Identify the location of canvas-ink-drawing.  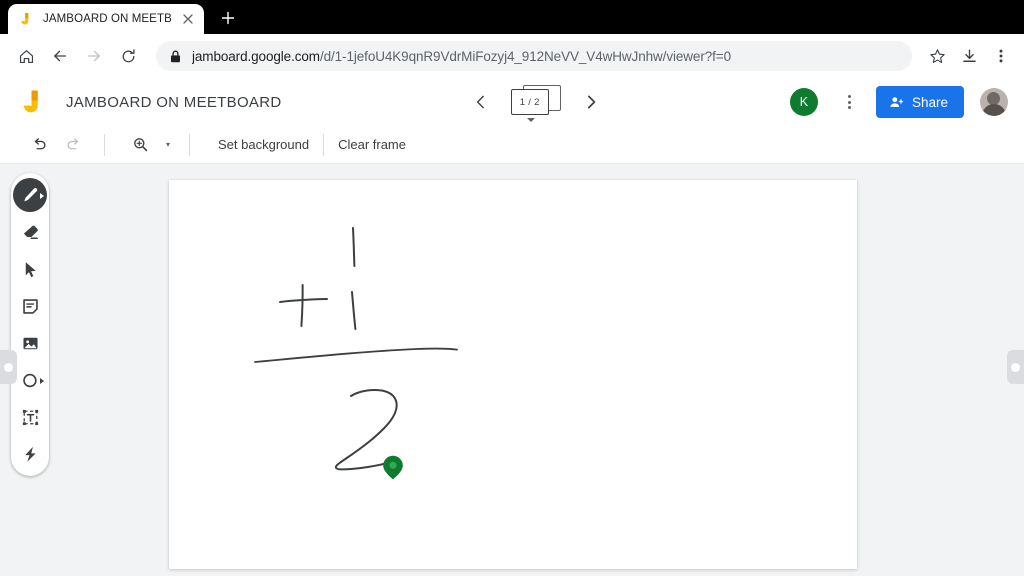
(356, 353).